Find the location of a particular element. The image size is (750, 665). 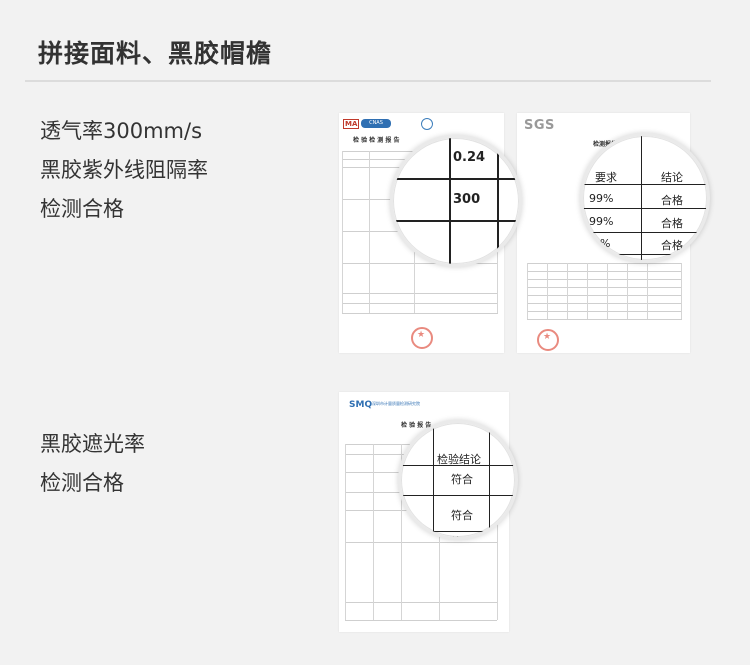

title-divider is located at coordinates (368, 81).